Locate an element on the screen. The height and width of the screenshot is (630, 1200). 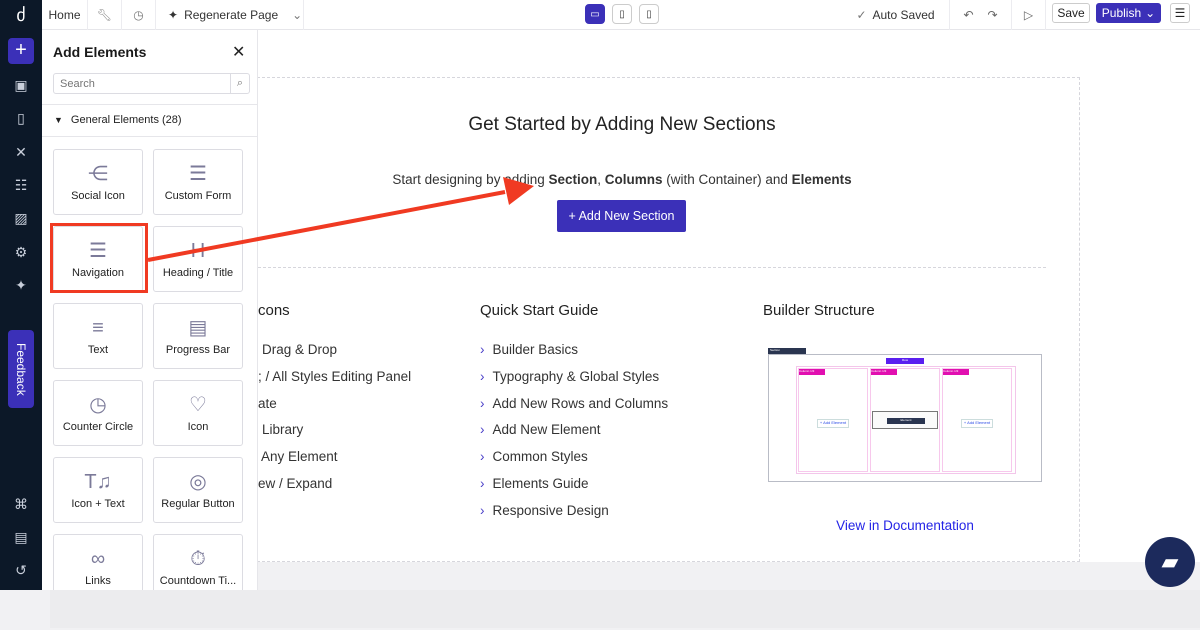
annotation-arrow is located at coordinates (340, 219).